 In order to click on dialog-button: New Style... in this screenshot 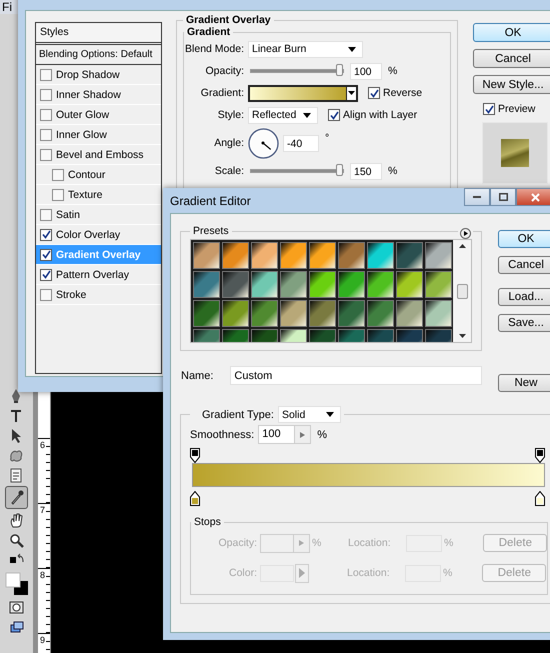, I will do `click(511, 84)`.